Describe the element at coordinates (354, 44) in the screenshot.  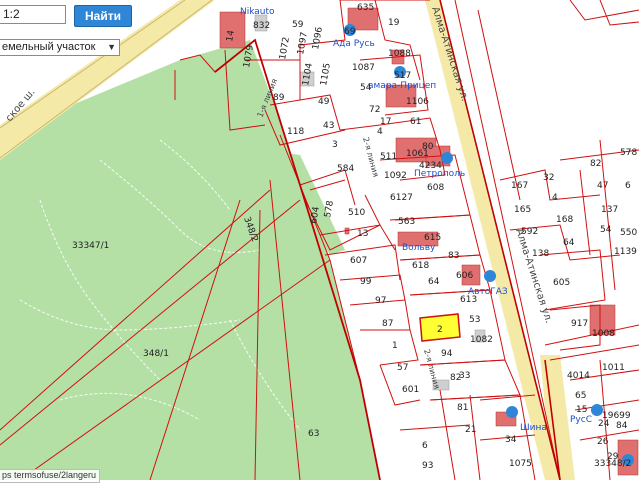
I see `poi-label: Ада Русь` at that location.